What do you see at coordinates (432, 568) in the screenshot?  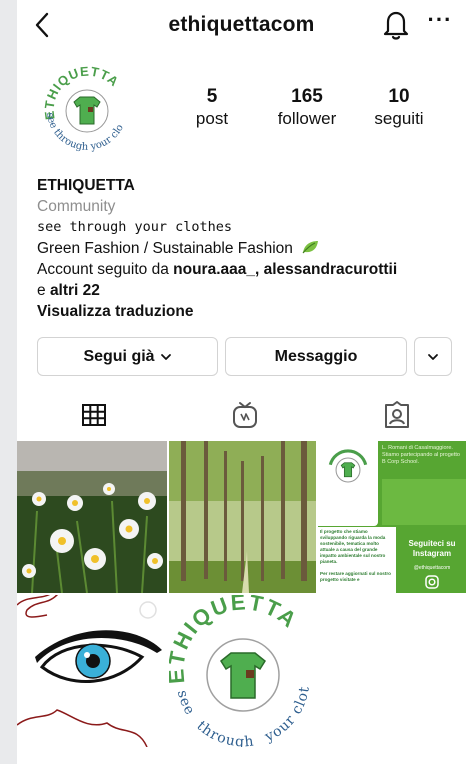 I see `post-handle: @ethiquettacom` at bounding box center [432, 568].